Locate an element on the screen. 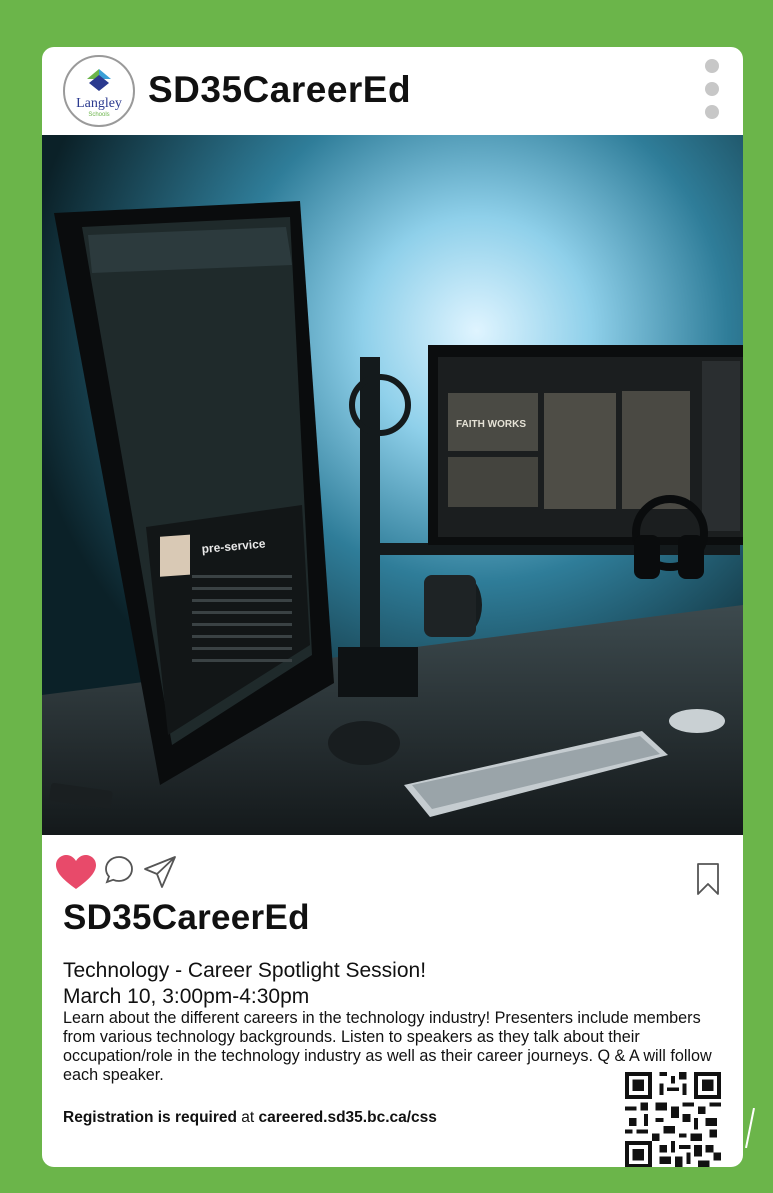 Image resolution: width=773 pixels, height=1193 pixels. registration-url: careered.sd35.bc.ca/css is located at coordinates (348, 1117).